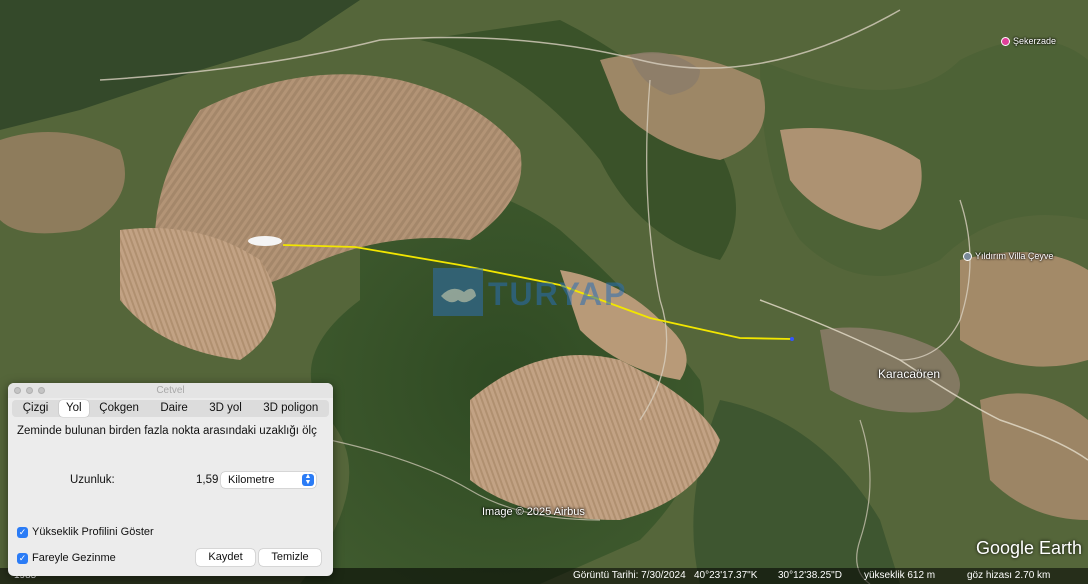 The image size is (1088, 584). I want to click on unit-select-value: Kilometre, so click(251, 480).